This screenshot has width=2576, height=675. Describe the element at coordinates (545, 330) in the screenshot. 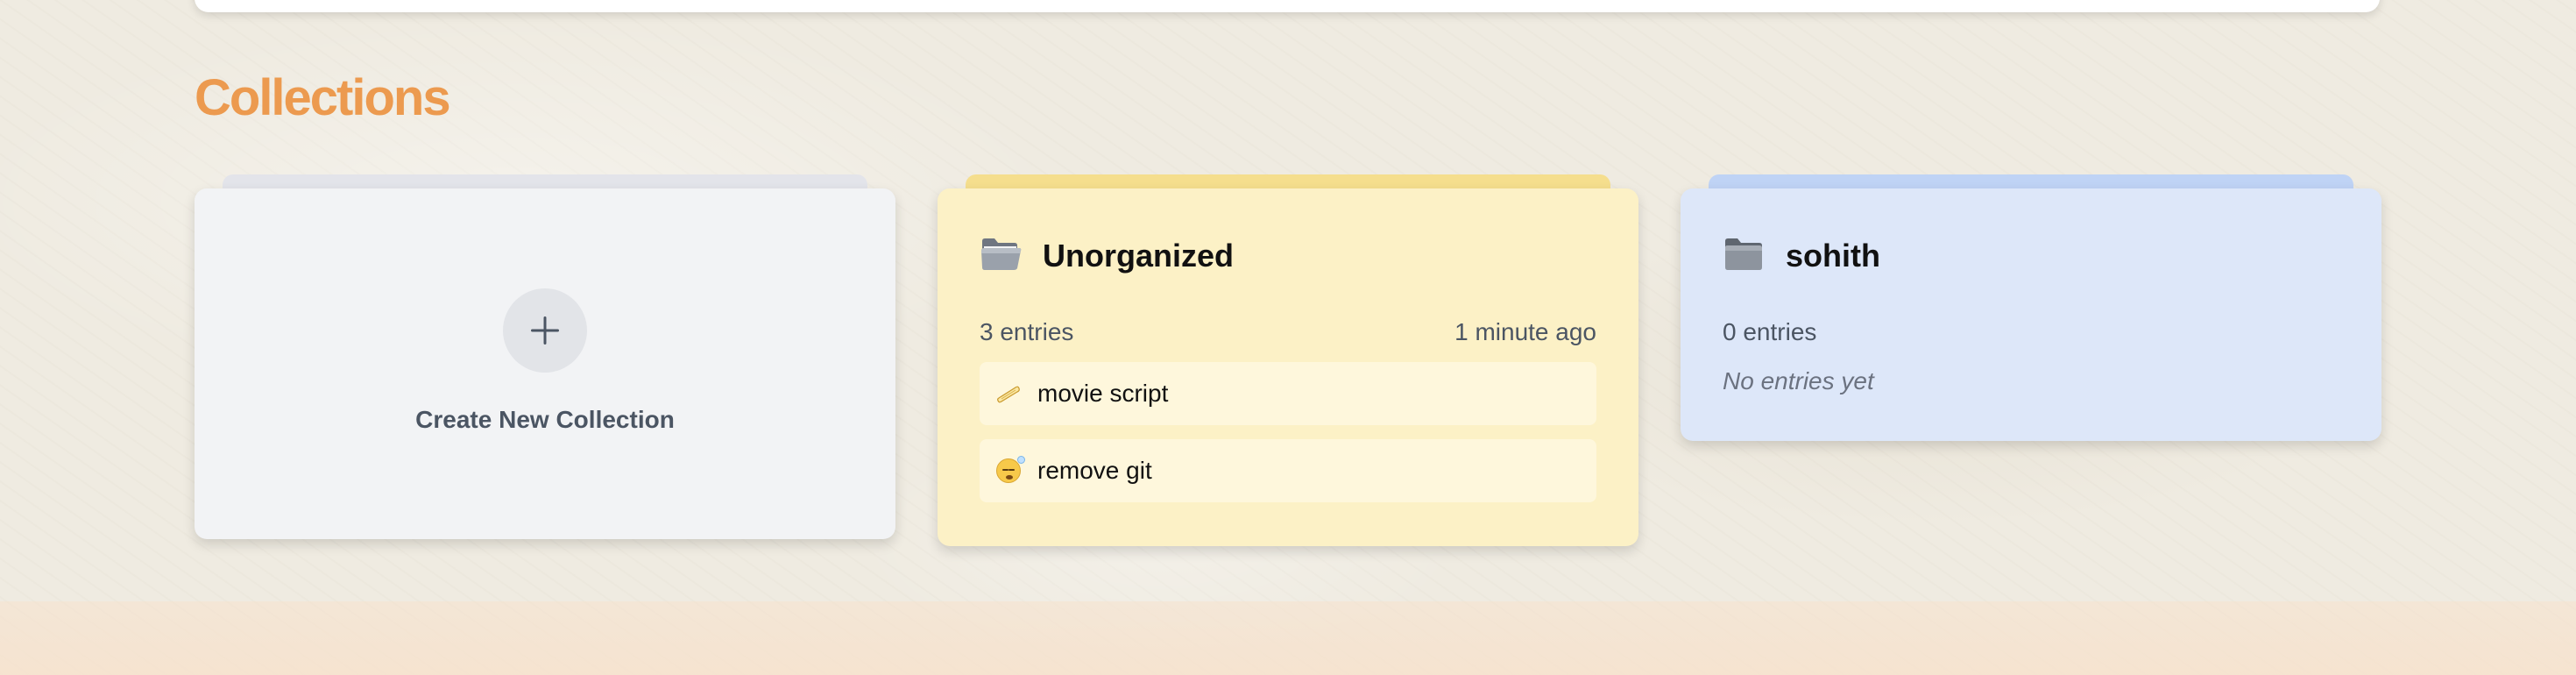

I see `plus-icon` at that location.